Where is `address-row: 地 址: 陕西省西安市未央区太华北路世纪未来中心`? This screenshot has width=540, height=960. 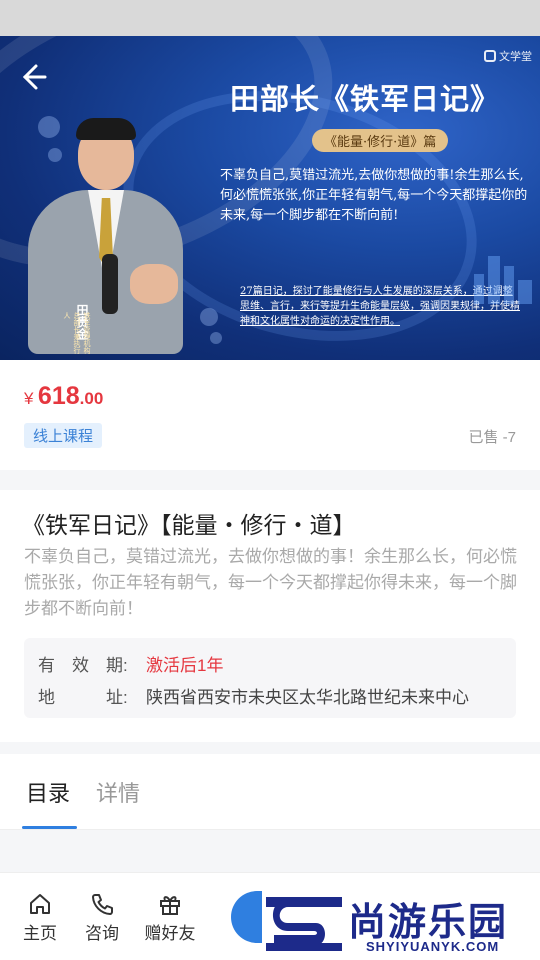
address-row: 地 址: 陕西省西安市未央区太华北路世纪未来中心 is located at coordinates (253, 695).